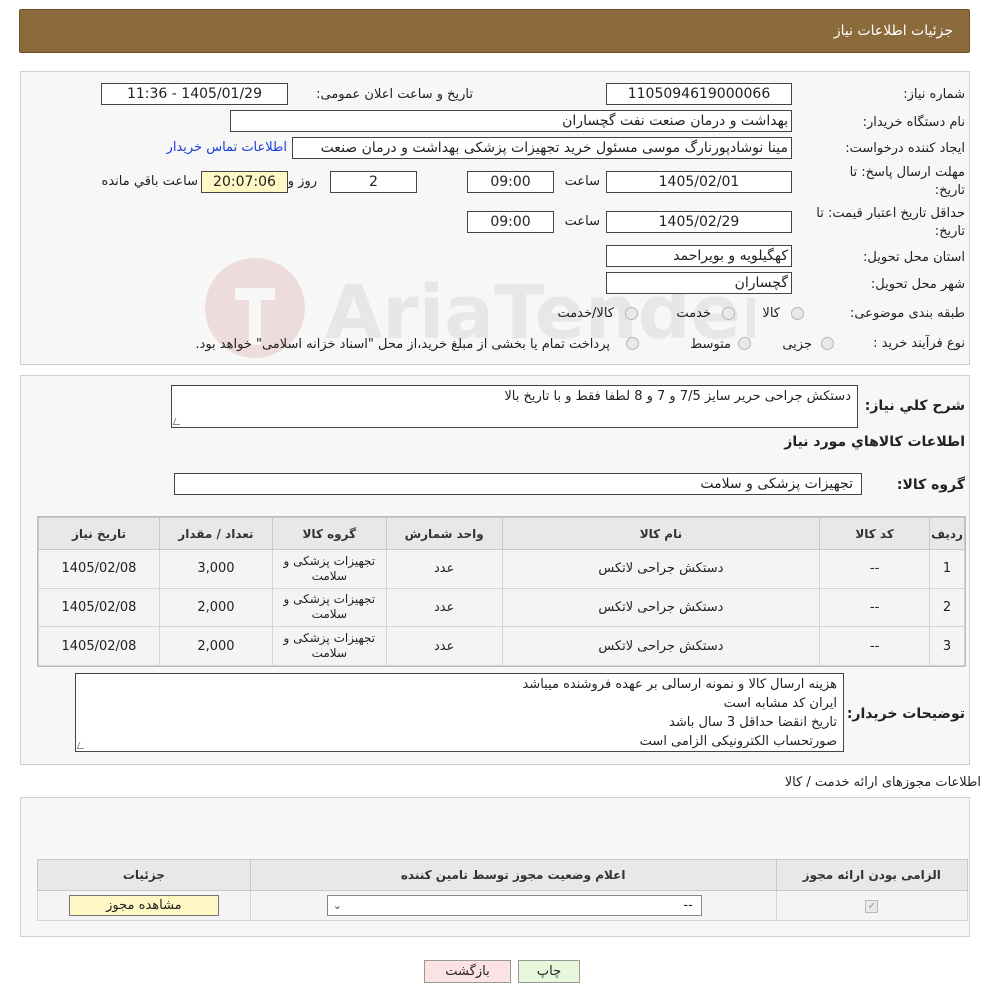 The width and height of the screenshot is (985, 1004). What do you see at coordinates (914, 406) in the screenshot?
I see `summary-label: شرح کلي نياز:` at bounding box center [914, 406].